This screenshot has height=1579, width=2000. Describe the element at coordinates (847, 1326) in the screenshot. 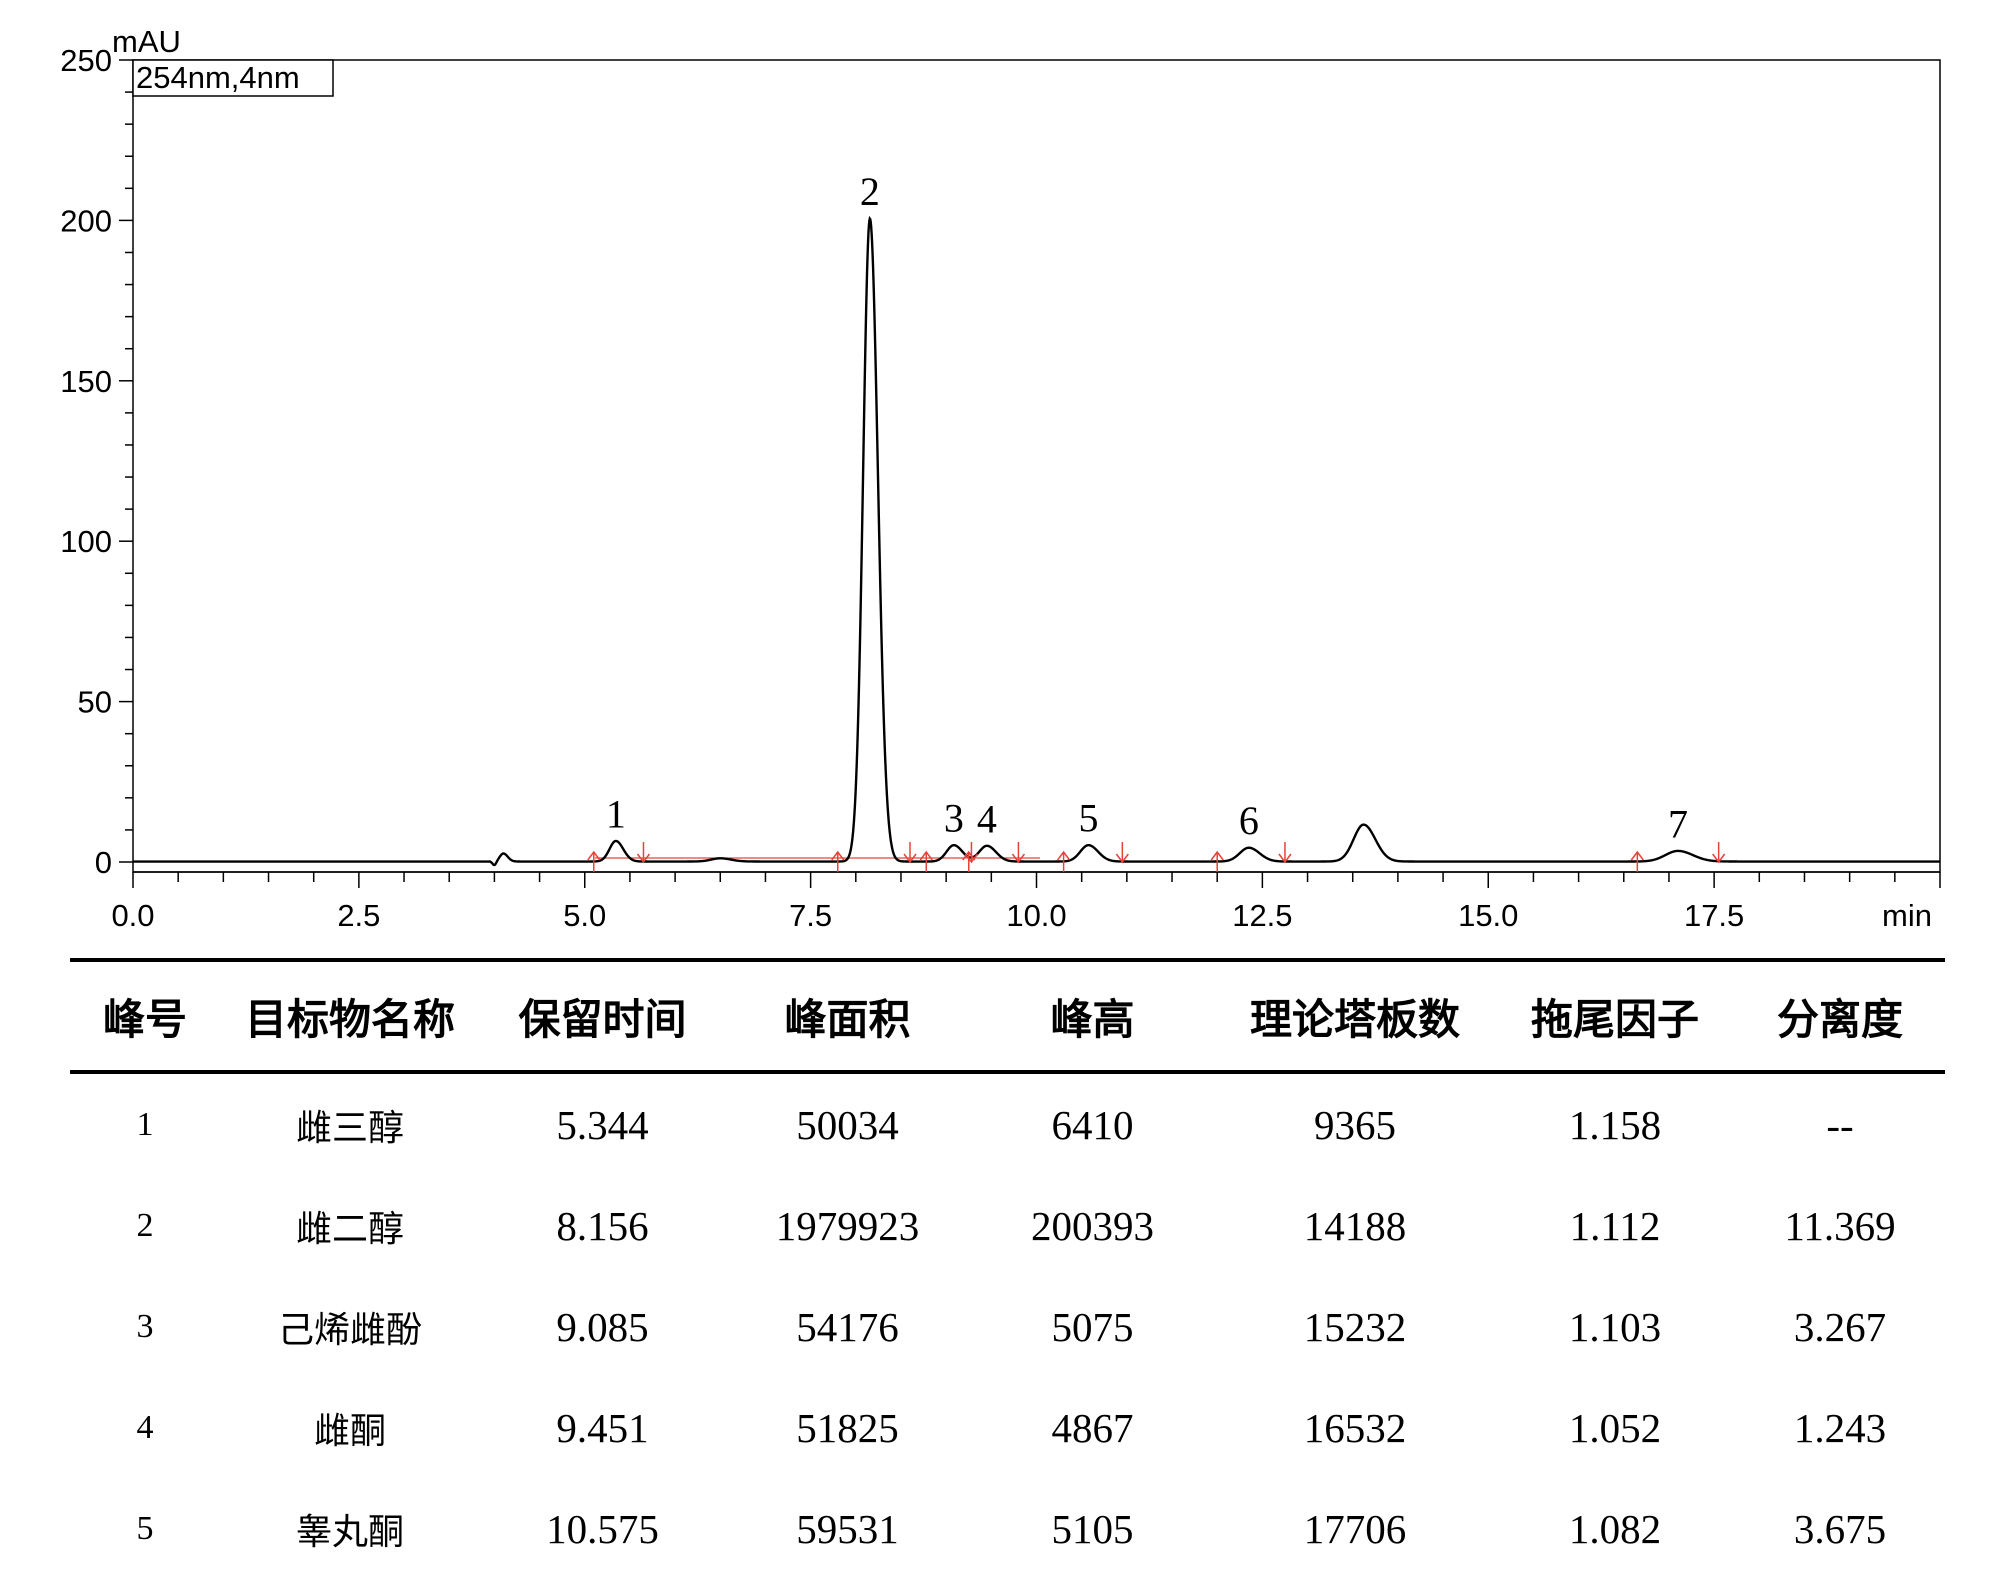

I see `cell-peak-area: 54176` at that location.